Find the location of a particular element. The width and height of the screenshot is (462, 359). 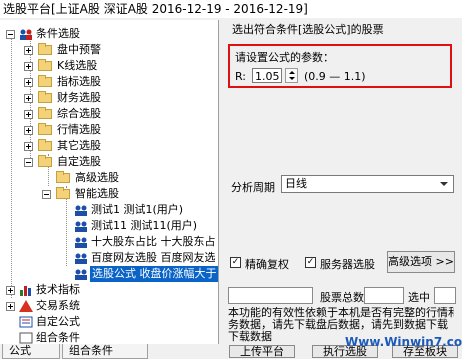

total-label: 股票总数 is located at coordinates (342, 297).